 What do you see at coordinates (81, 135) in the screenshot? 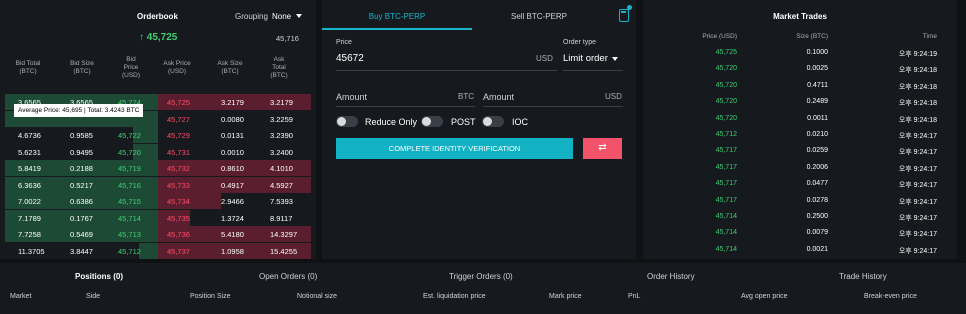
I see `bid-size-cell: 0.9585` at bounding box center [81, 135].